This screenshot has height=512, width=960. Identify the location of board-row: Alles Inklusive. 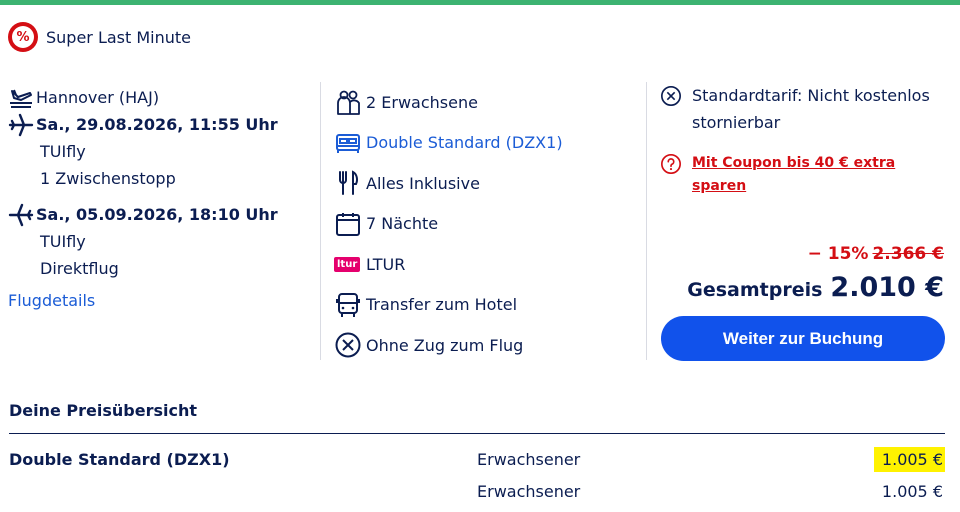
(484, 183).